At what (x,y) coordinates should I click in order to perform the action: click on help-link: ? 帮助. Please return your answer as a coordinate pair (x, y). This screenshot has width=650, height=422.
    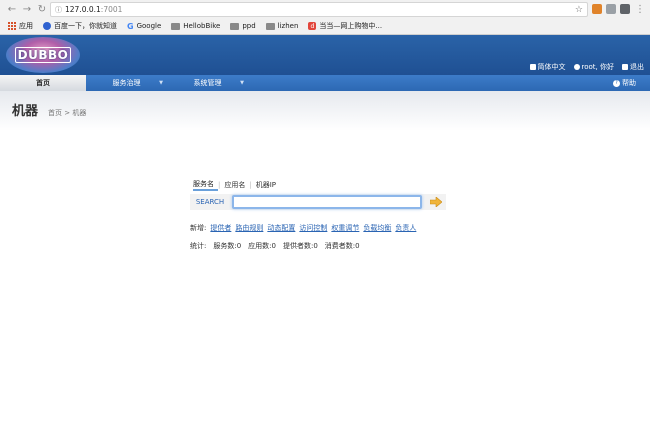
    Looking at the image, I should click on (624, 83).